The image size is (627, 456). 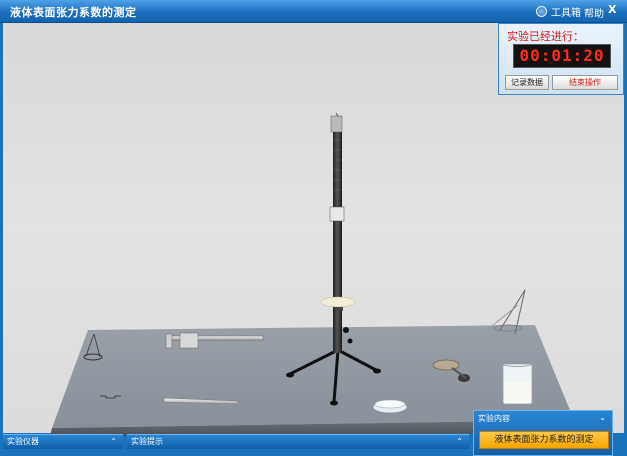 What do you see at coordinates (147, 441) in the screenshot?
I see `tips-panel-label: 实验提示` at bounding box center [147, 441].